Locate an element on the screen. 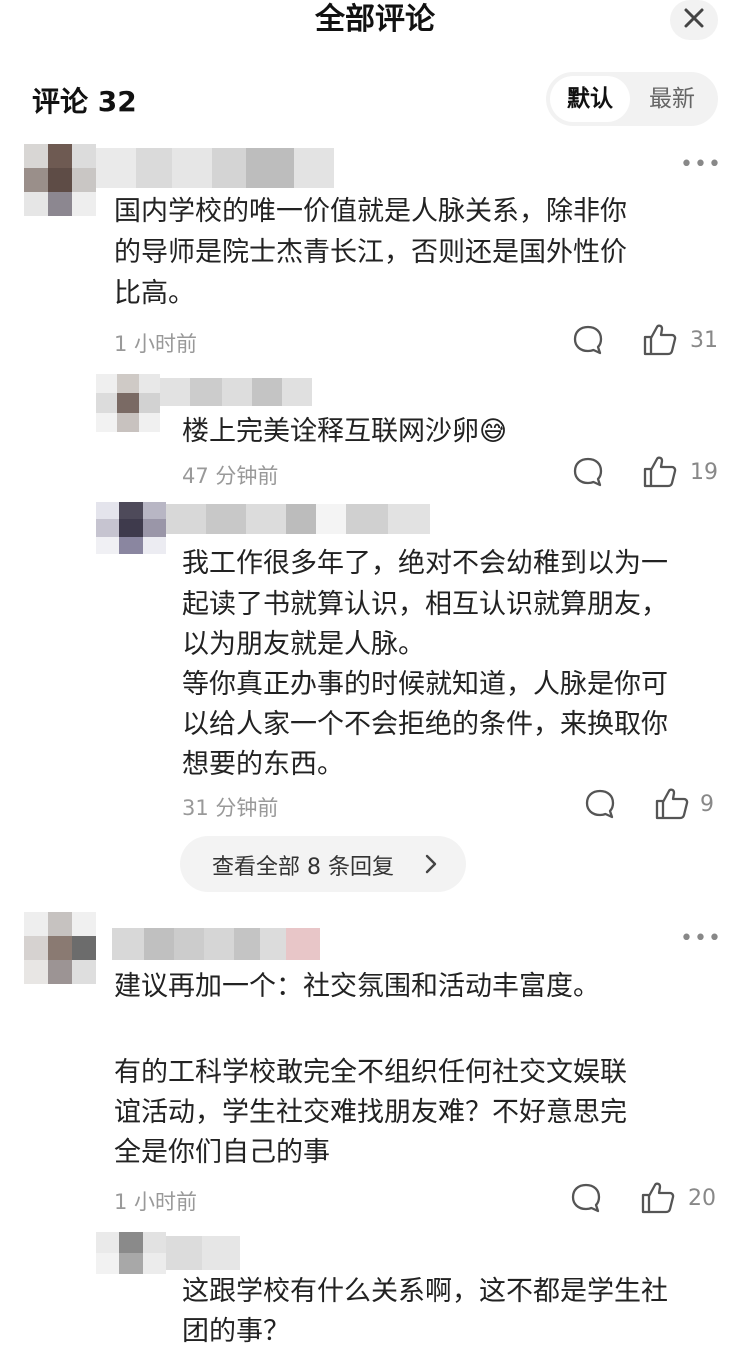 The width and height of the screenshot is (750, 1357). comment-text-line: 有的工科学校敢完全不组织任何社交文娱联 is located at coordinates (370, 1072).